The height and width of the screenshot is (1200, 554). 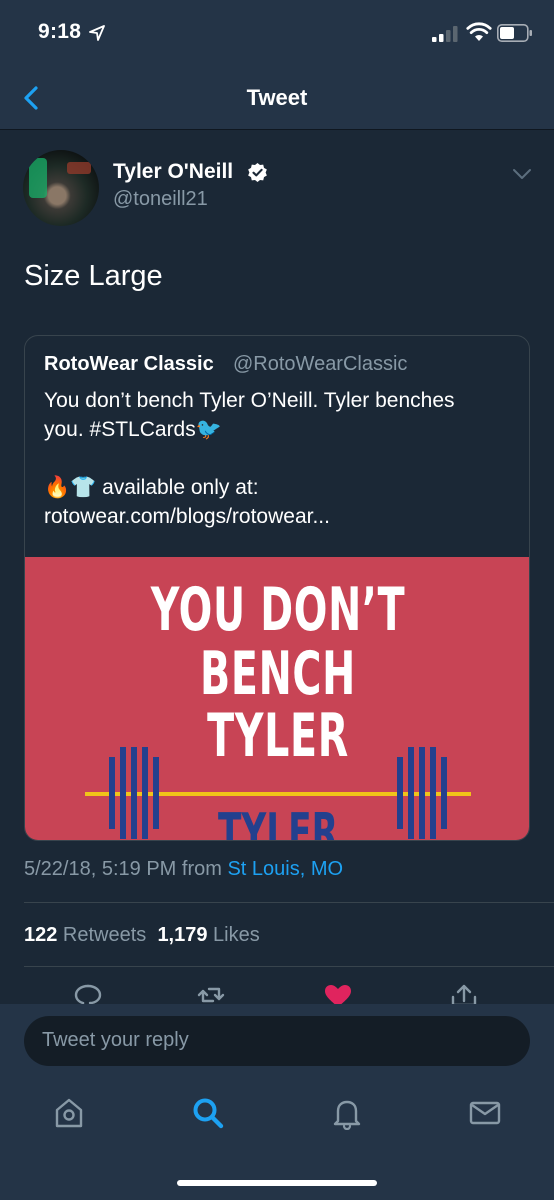 I want to click on likes-label: Likes, so click(x=233, y=935).